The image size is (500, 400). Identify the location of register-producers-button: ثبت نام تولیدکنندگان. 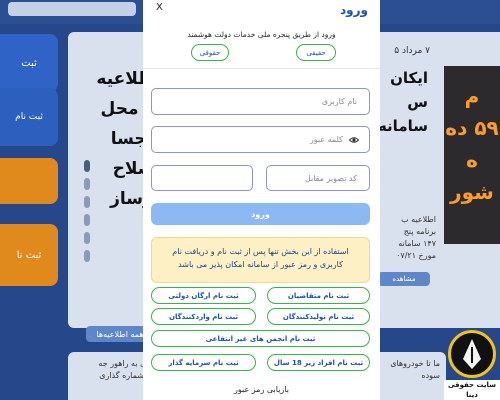
(318, 316).